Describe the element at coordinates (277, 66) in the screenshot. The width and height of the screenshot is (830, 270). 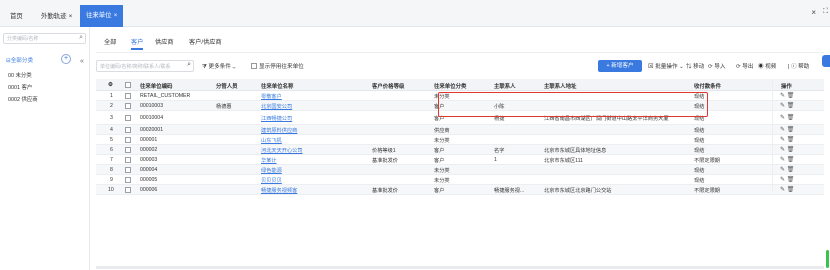
I see `show-disabled-checkbox: 显示停用往来单位` at that location.